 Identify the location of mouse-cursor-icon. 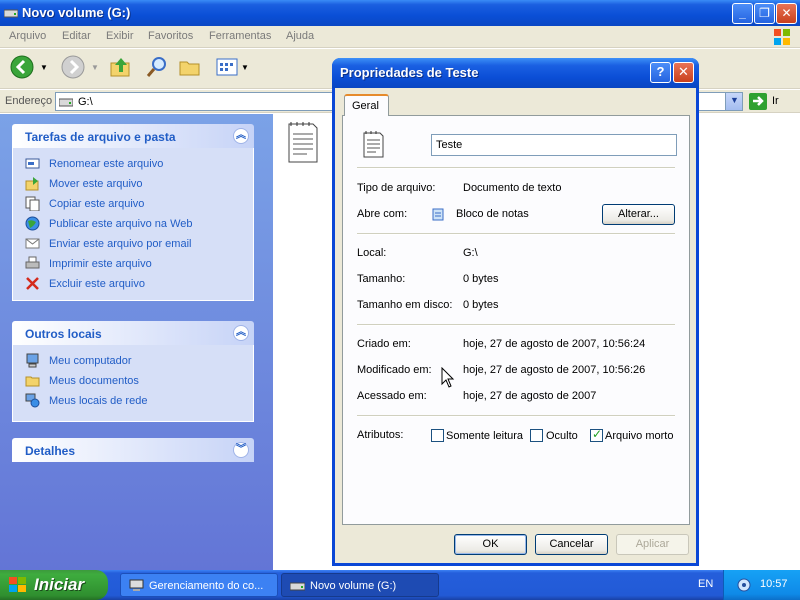
(448, 377).